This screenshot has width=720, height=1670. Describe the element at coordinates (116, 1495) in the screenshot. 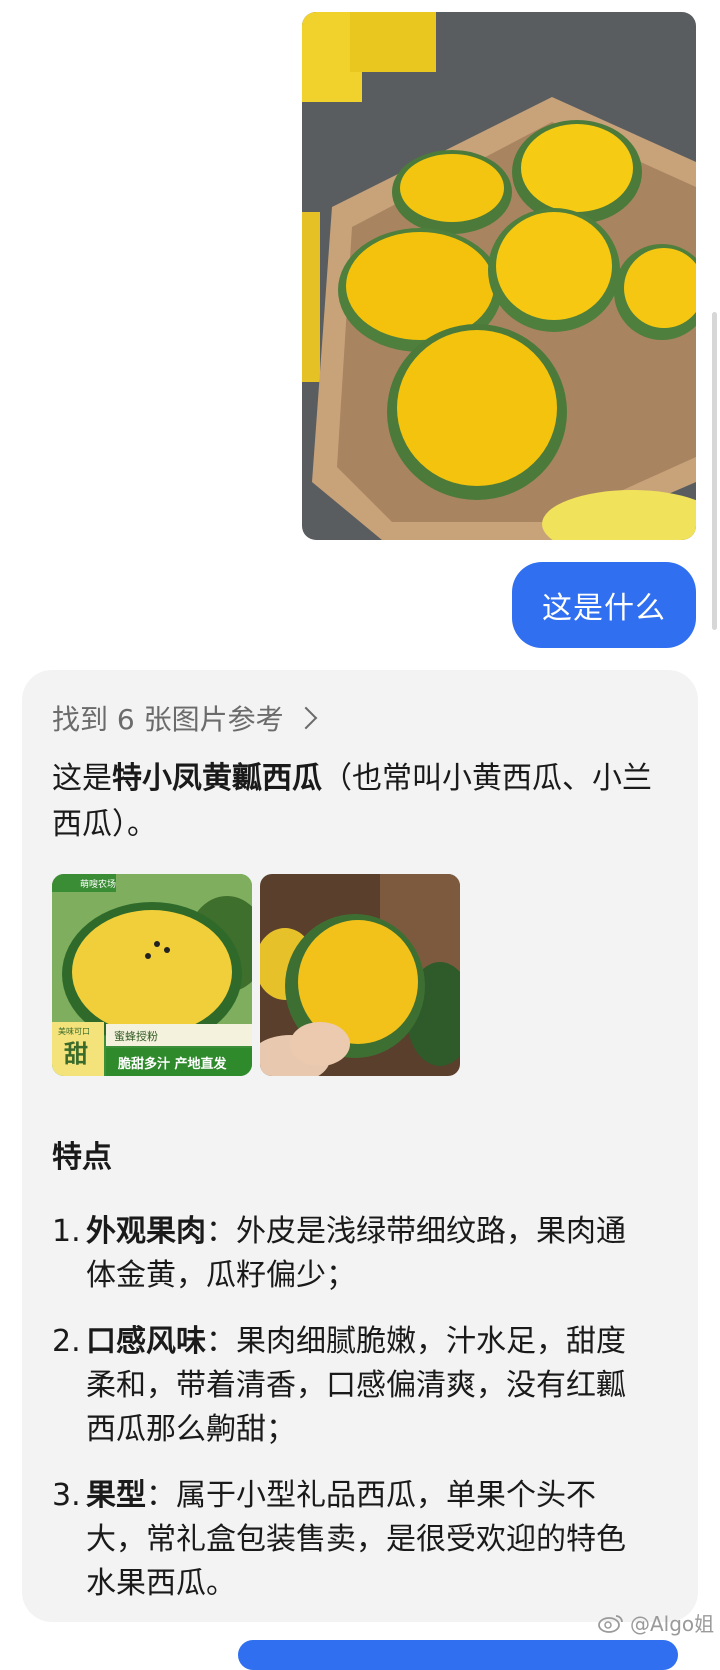

I see `feature-name: 果型` at that location.